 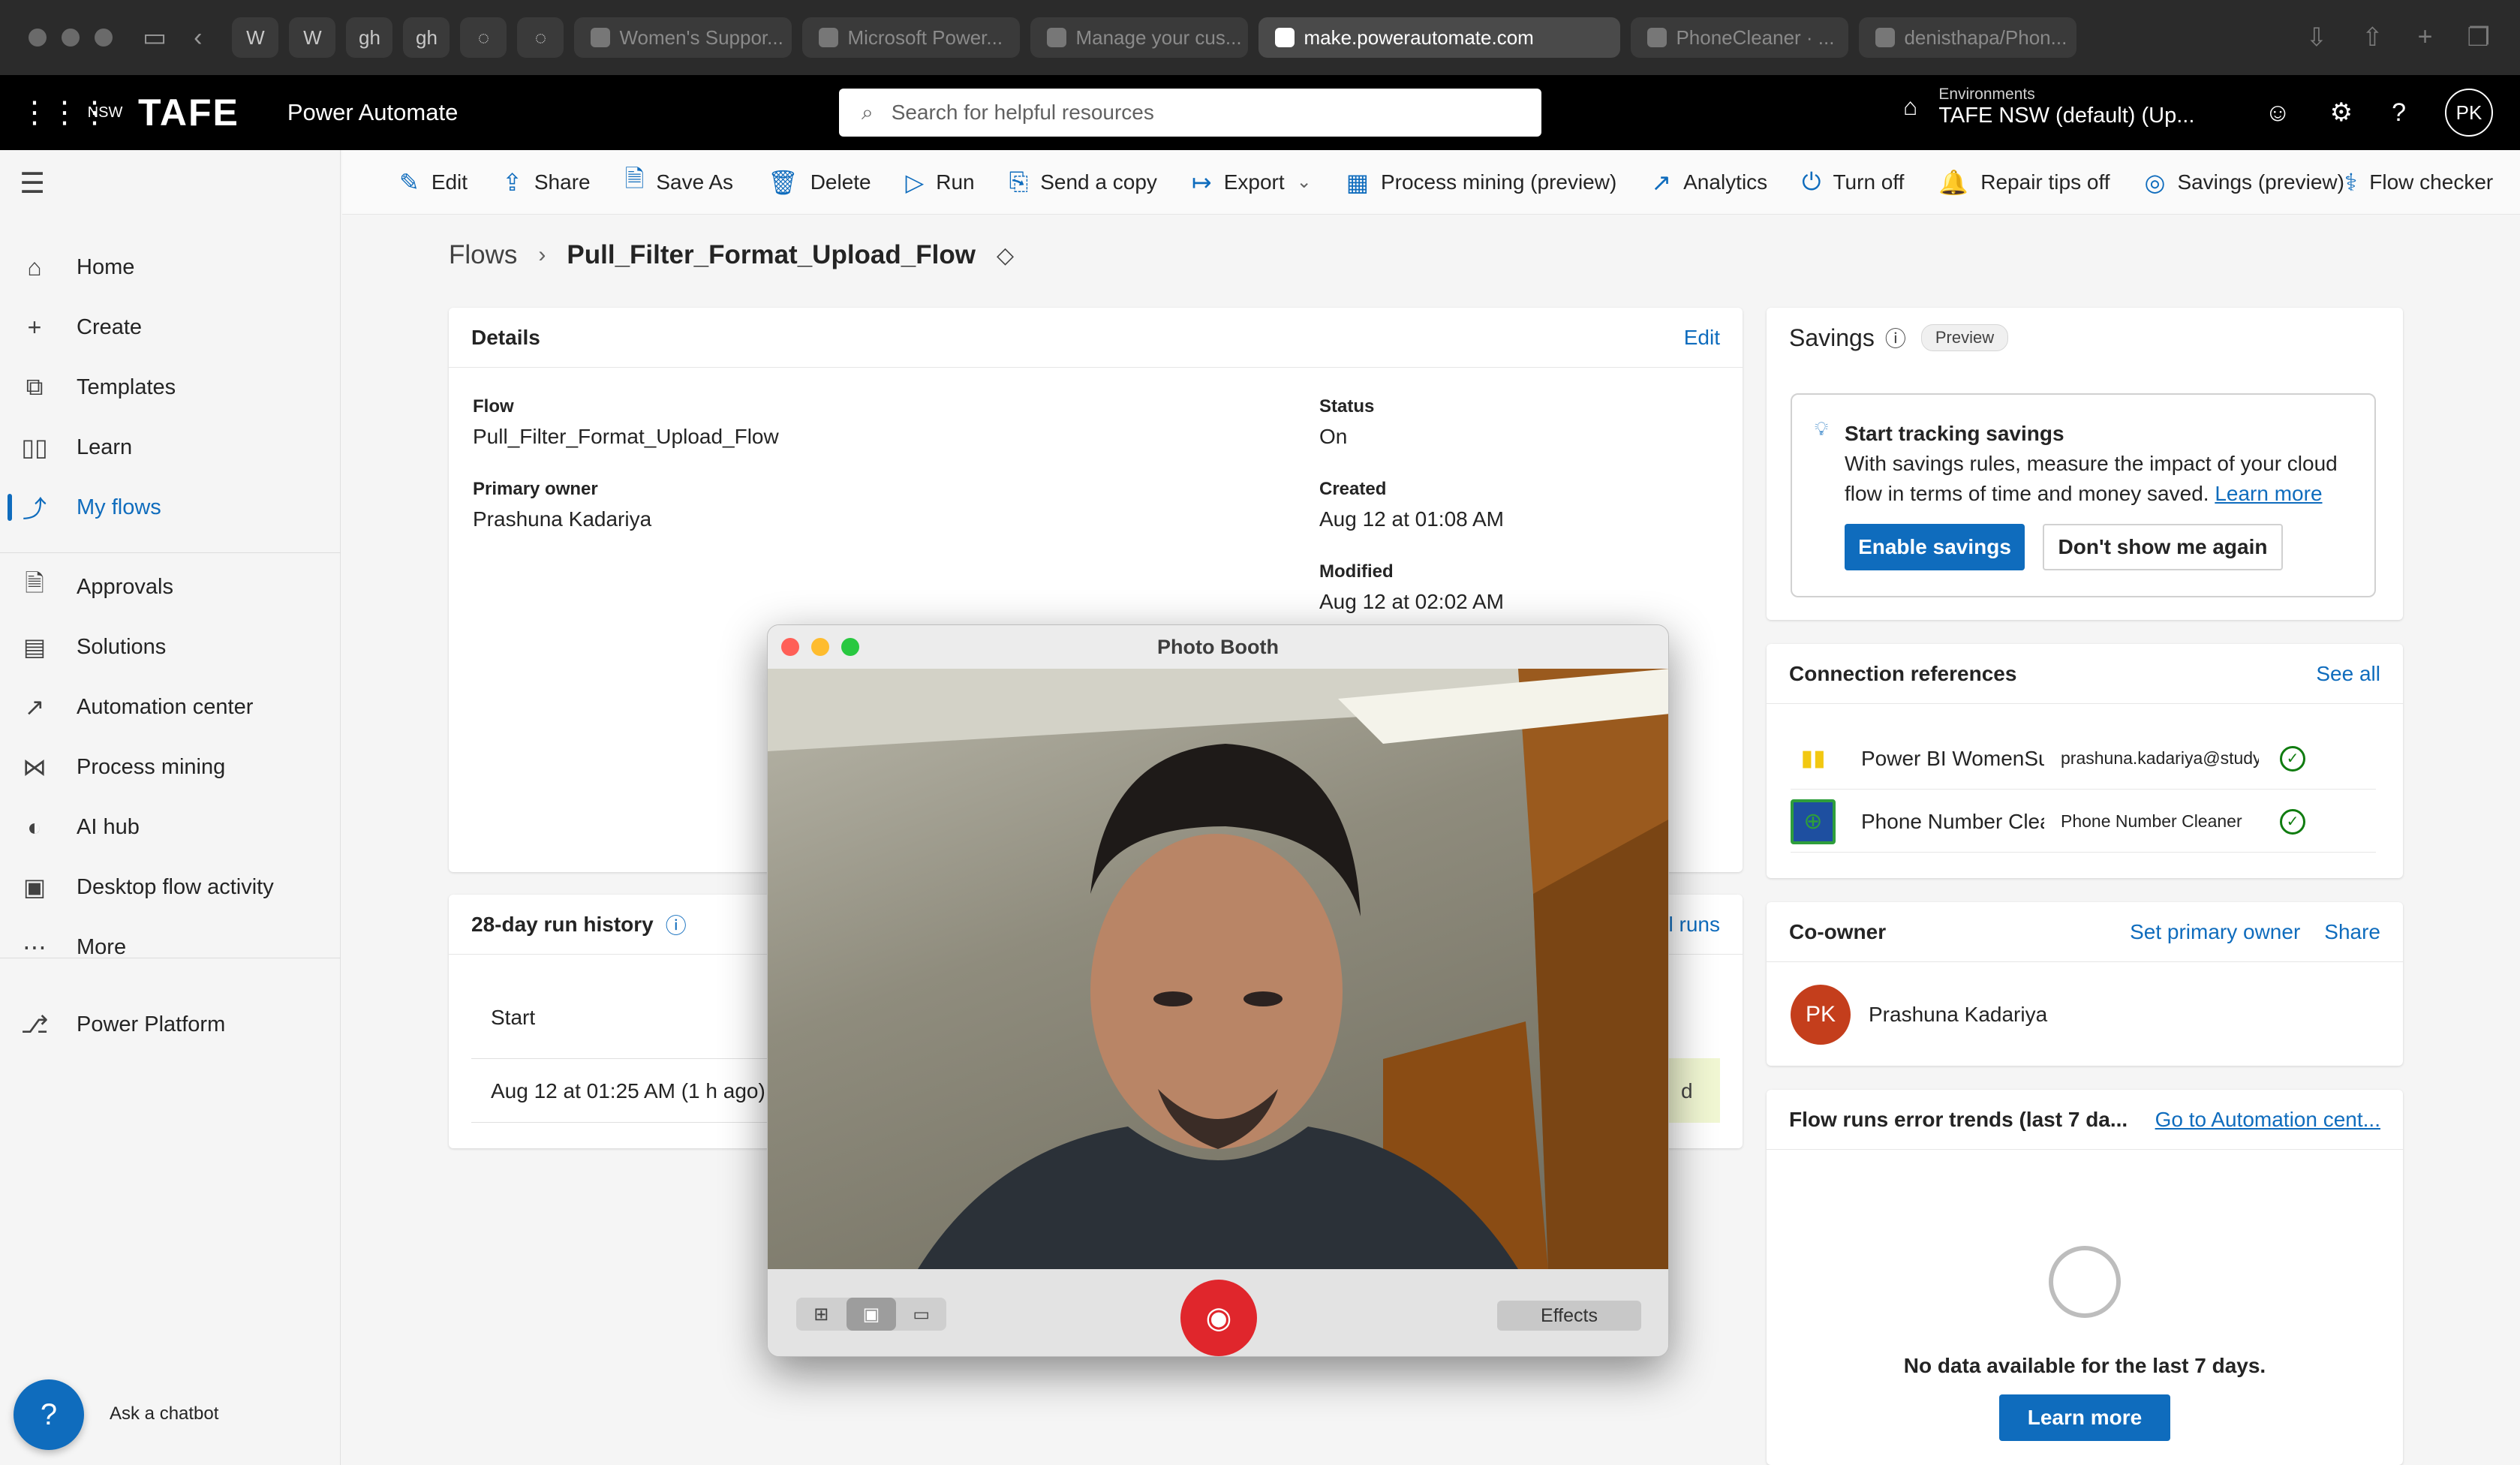 What do you see at coordinates (2425, 38) in the screenshot?
I see `new-tab-icon: +` at bounding box center [2425, 38].